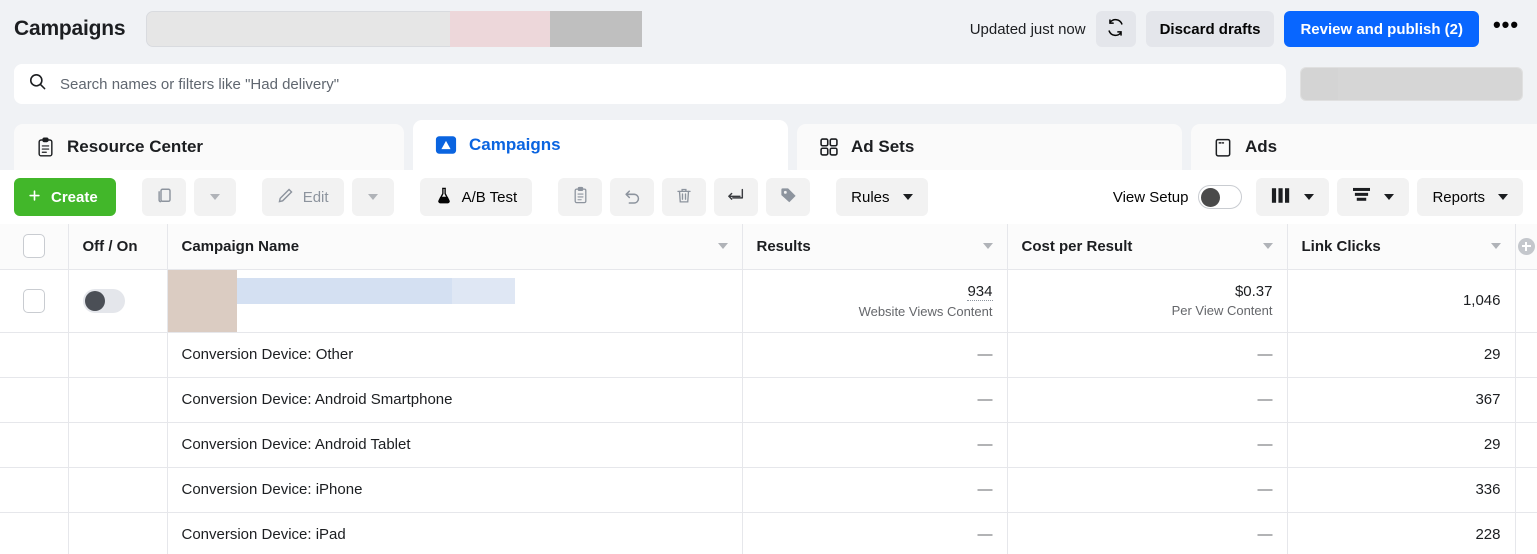 This screenshot has width=1537, height=554. I want to click on campaign-on-off-toggle, so click(103, 300).